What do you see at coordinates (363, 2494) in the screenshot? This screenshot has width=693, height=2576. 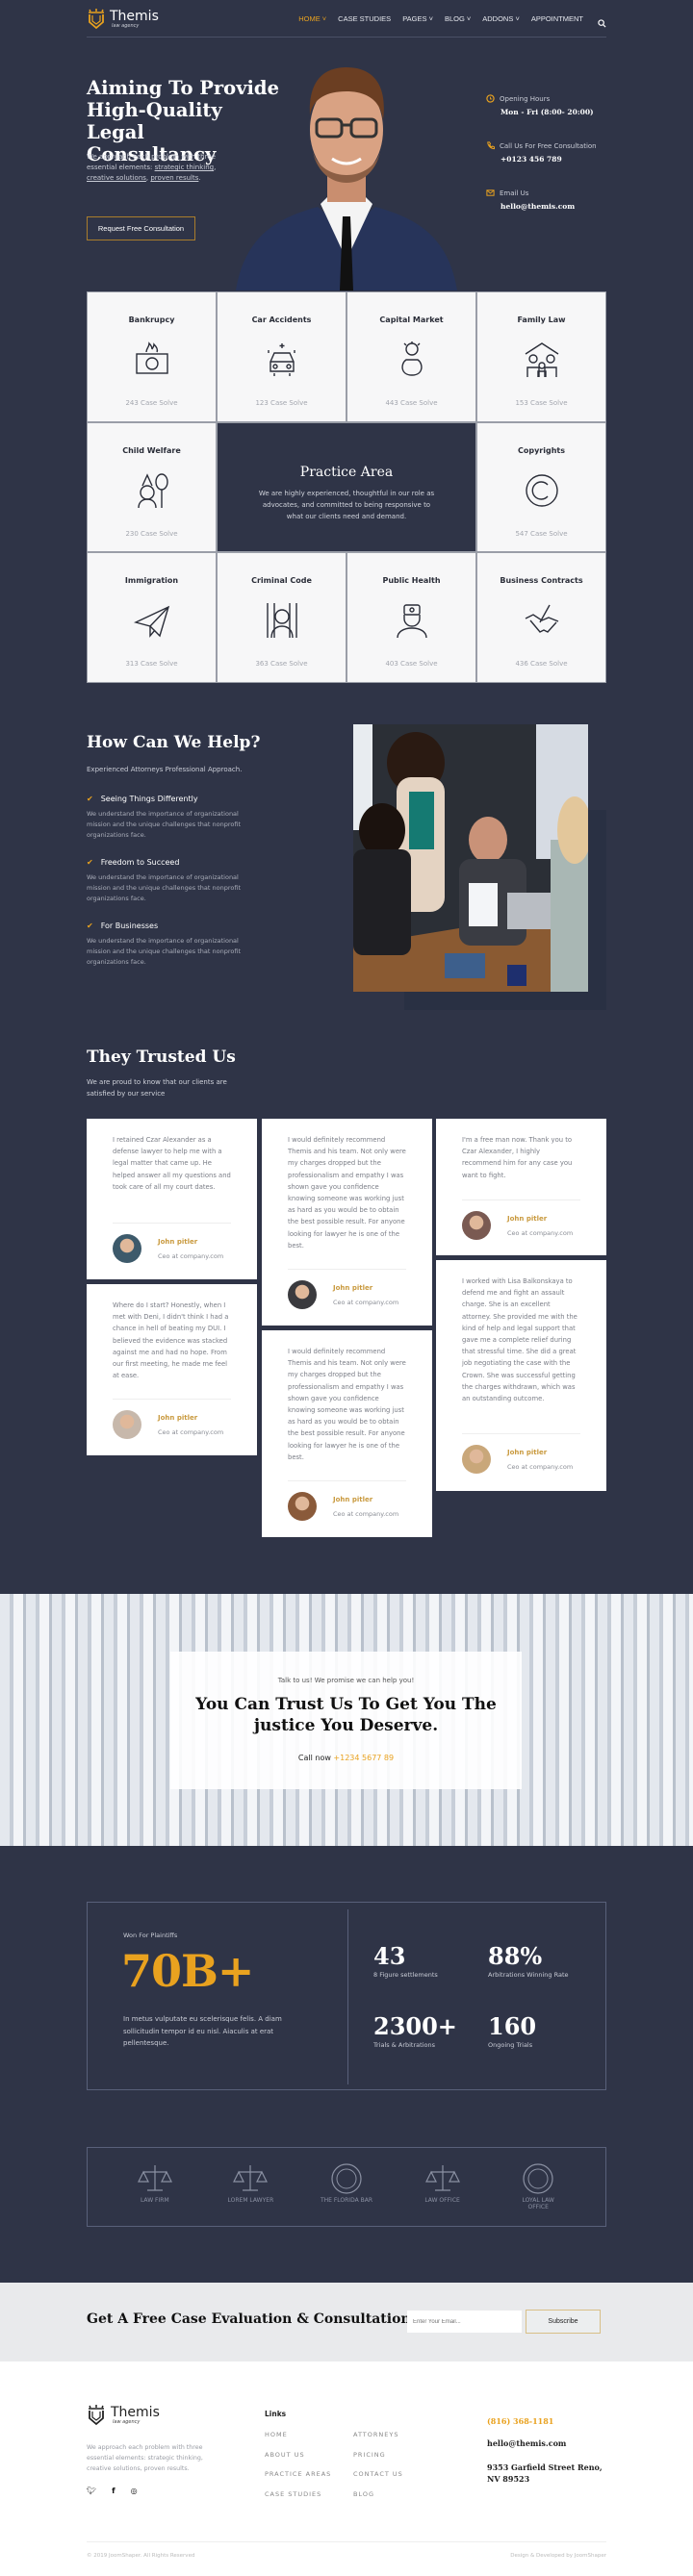 I see `footer-link-blog: BLOG` at bounding box center [363, 2494].